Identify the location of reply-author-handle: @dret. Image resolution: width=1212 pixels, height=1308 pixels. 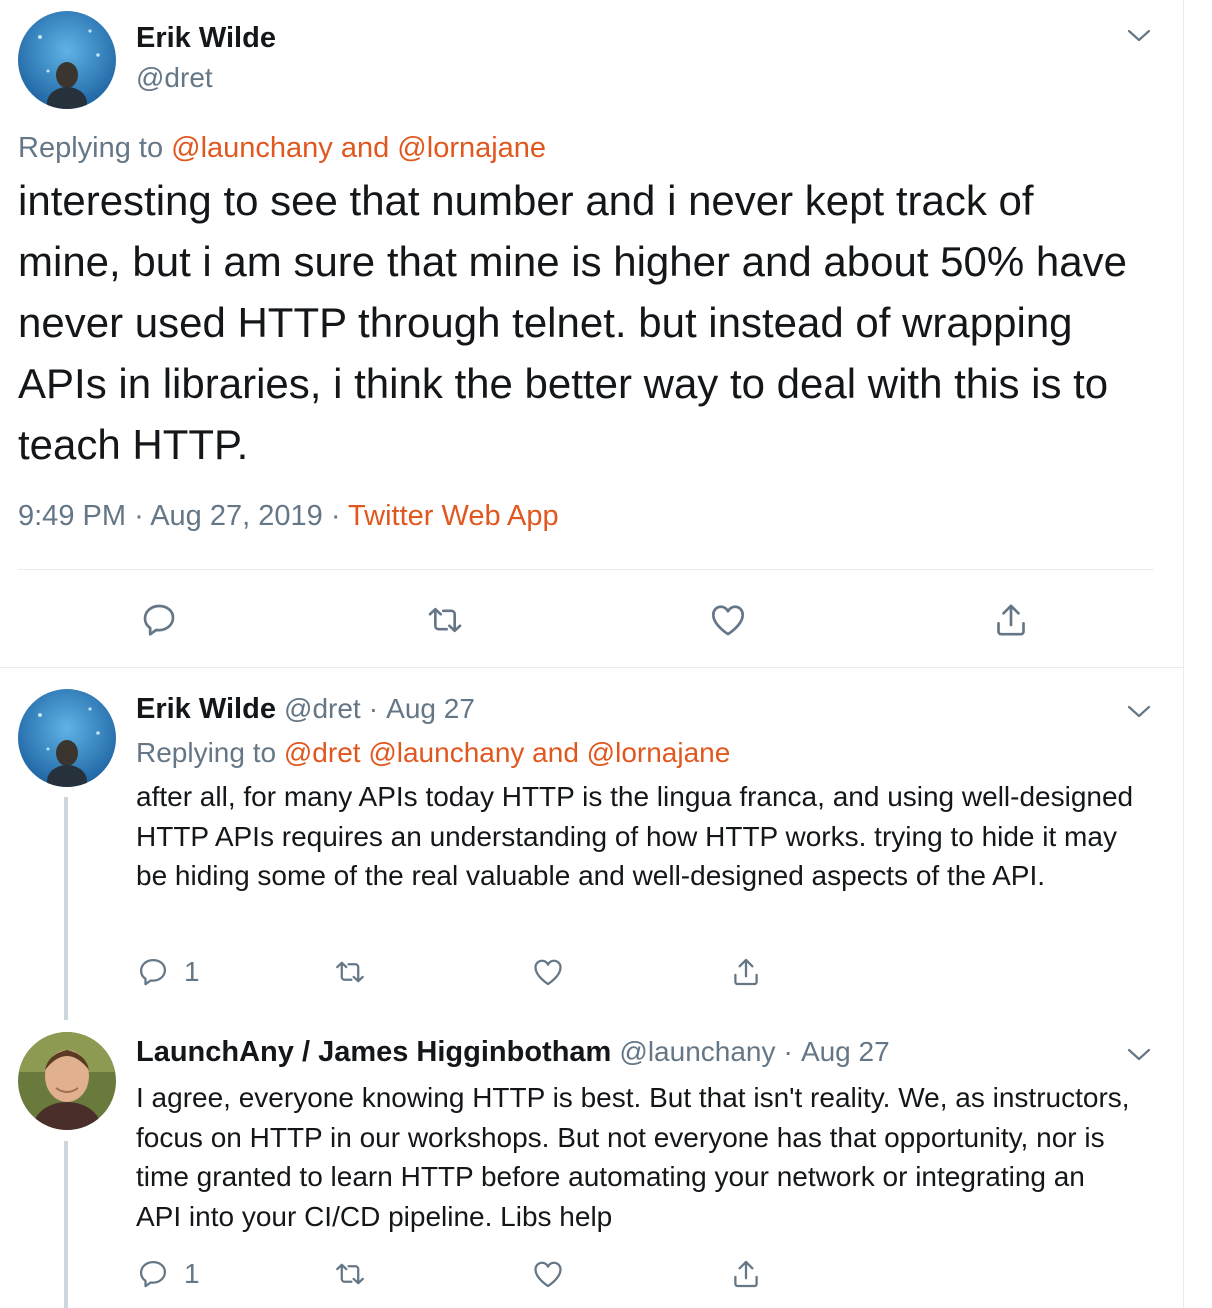
(322, 708).